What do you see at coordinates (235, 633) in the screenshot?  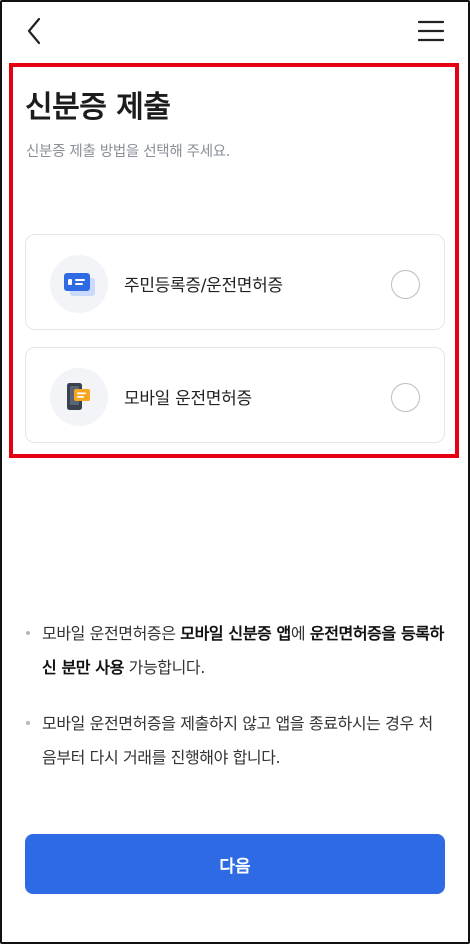 I see `notice-part-bold: 모바일 신분증 앱` at bounding box center [235, 633].